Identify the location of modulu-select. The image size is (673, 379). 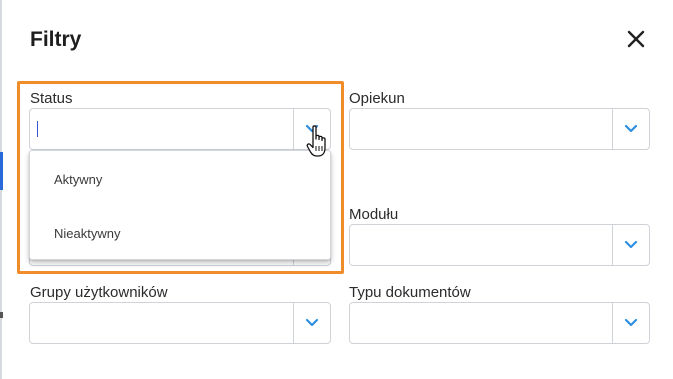
(499, 245).